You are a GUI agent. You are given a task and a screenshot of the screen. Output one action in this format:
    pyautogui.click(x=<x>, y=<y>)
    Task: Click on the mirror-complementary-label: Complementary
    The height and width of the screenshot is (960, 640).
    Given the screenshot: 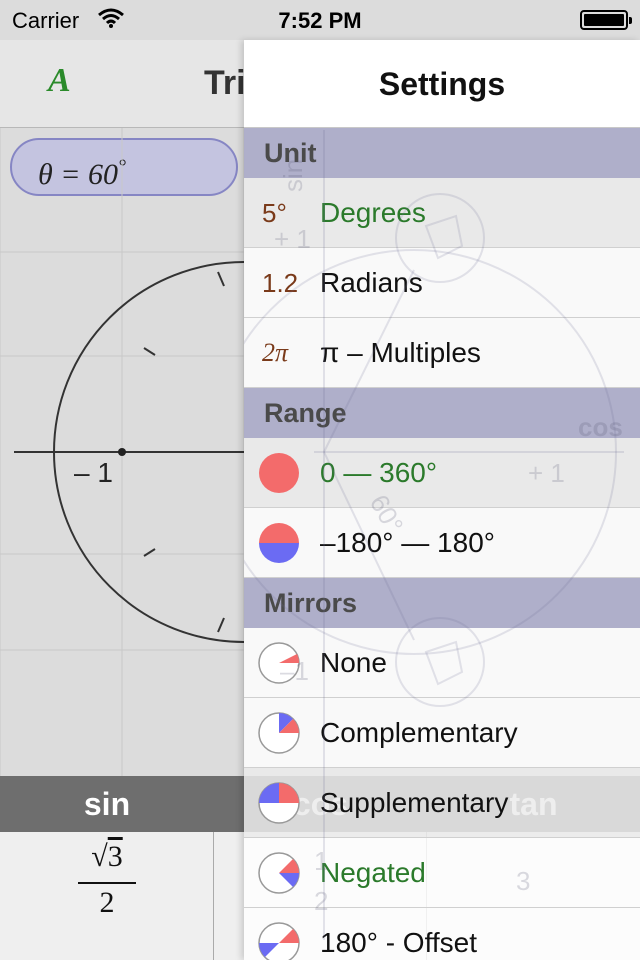 What is the action you would take?
    pyautogui.click(x=419, y=732)
    